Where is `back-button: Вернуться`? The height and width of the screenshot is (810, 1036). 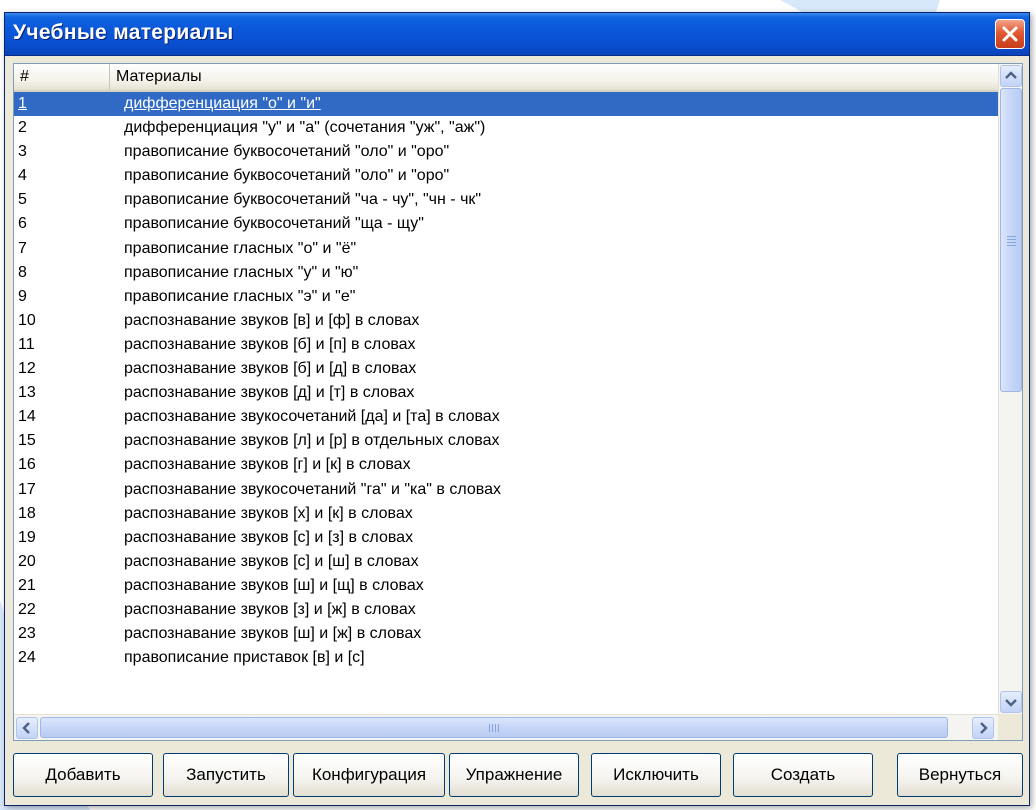 back-button: Вернуться is located at coordinates (960, 775).